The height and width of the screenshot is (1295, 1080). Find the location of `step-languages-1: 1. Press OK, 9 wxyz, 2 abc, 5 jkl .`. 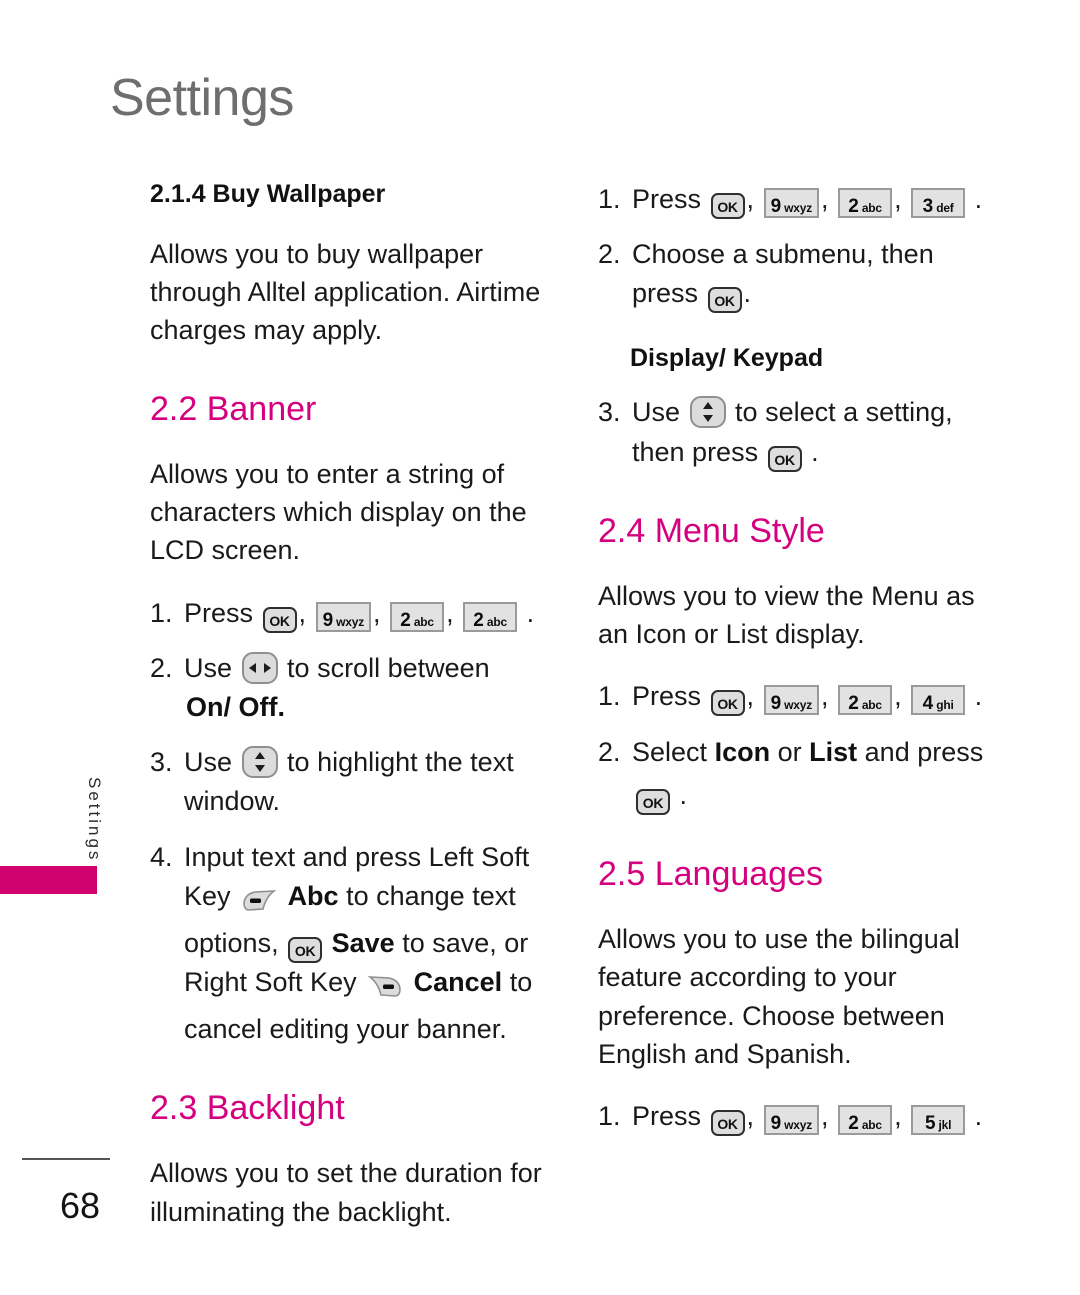

step-languages-1: 1. Press OK, 9 wxyz, 2 abc, 5 jkl . is located at coordinates (798, 1117).